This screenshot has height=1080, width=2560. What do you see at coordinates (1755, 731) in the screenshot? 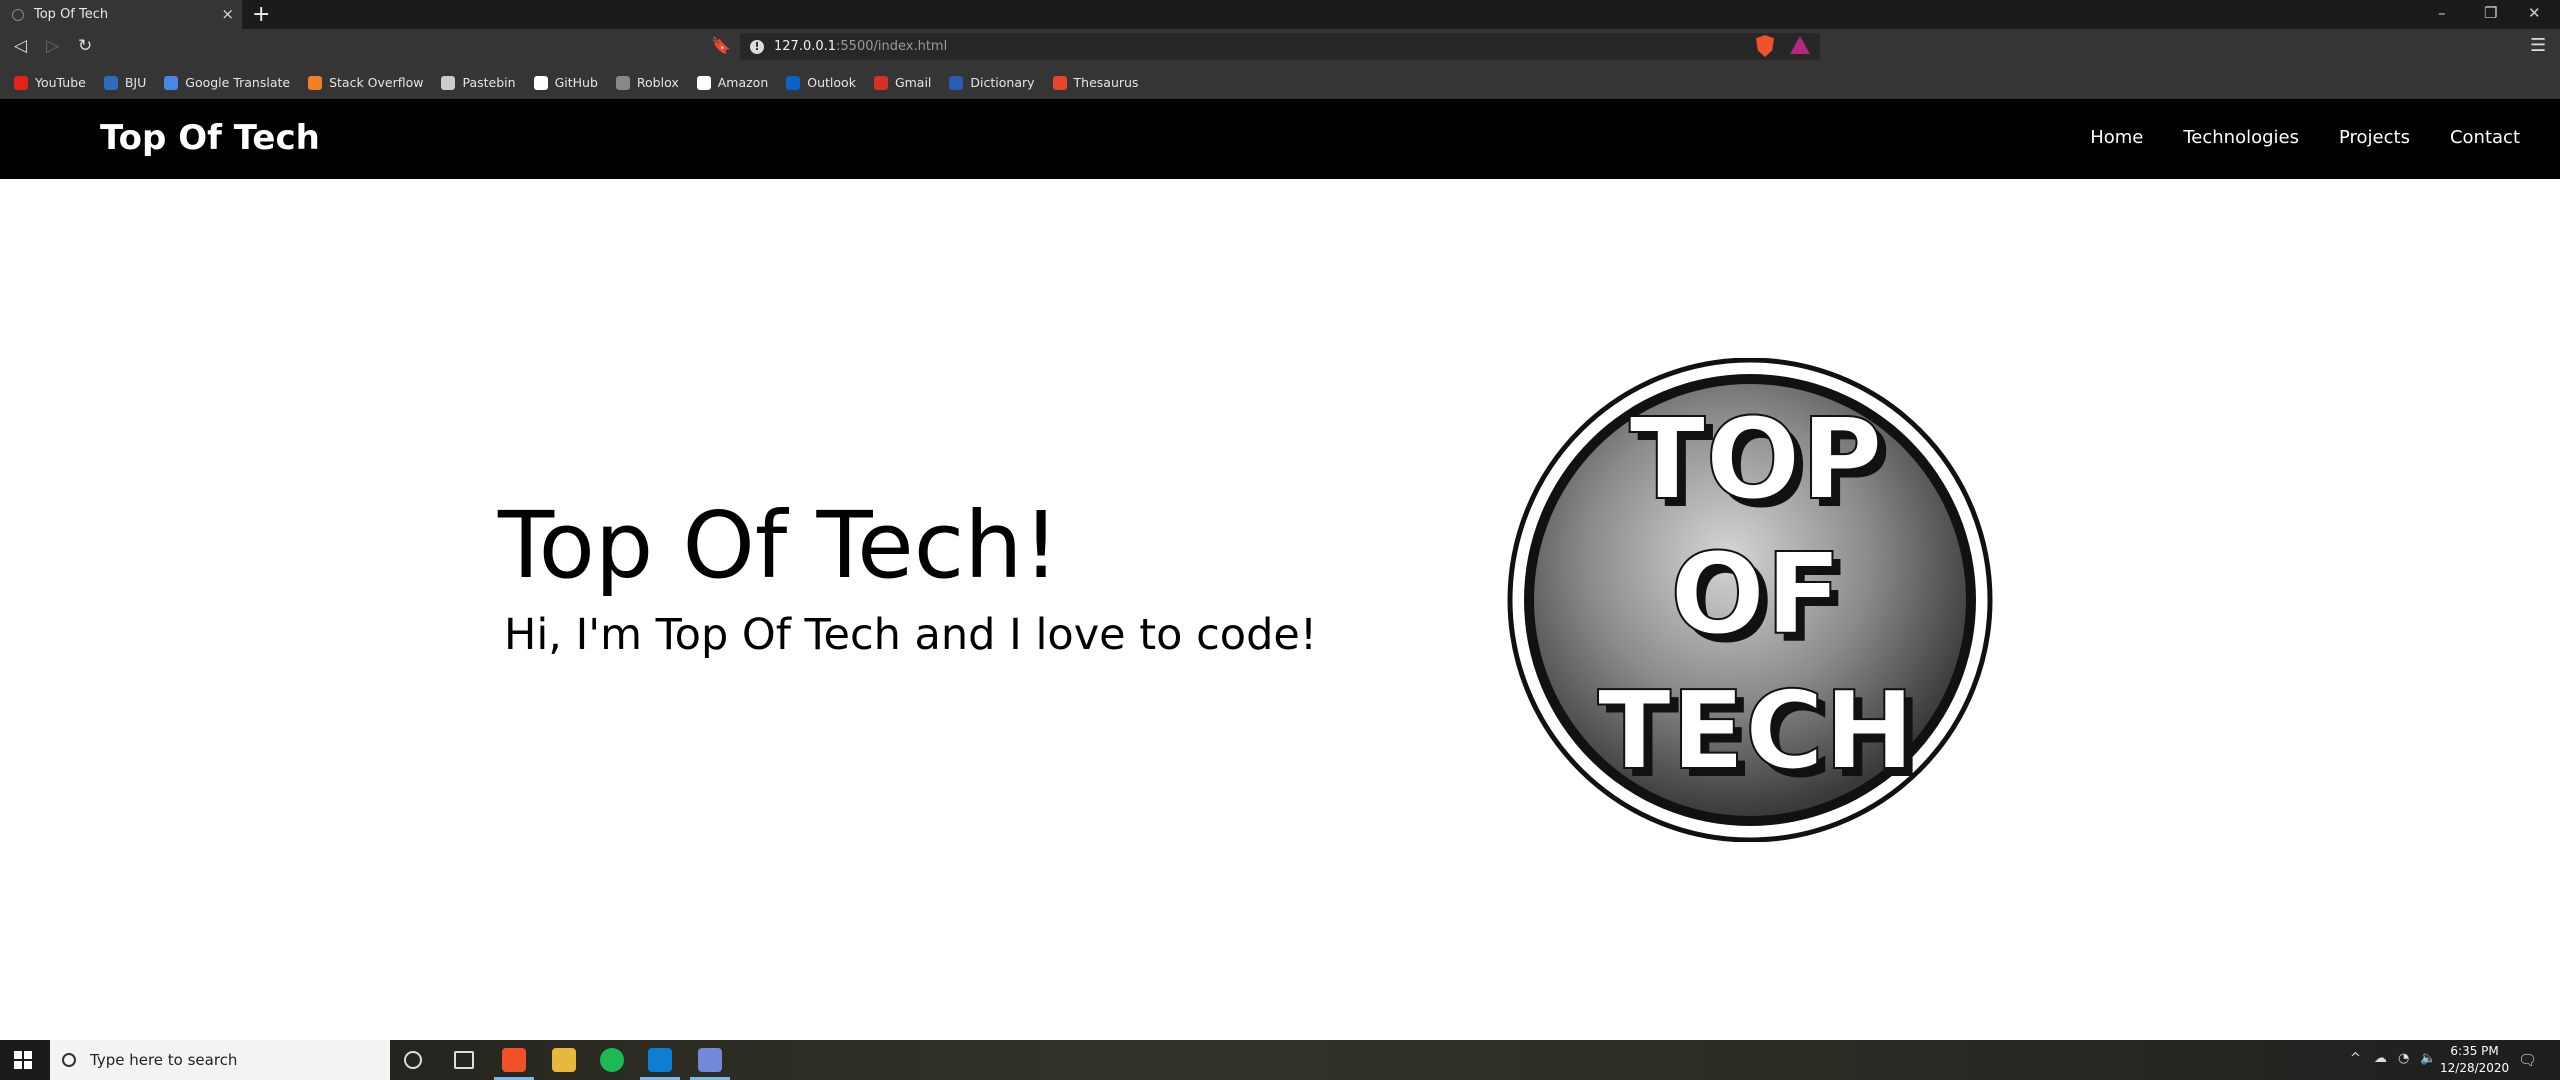
I see `logo-line-tech: TECH` at bounding box center [1755, 731].